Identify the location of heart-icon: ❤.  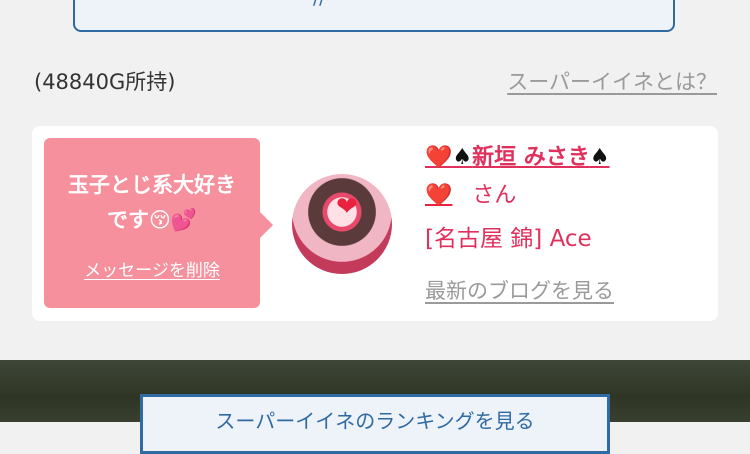
(347, 207).